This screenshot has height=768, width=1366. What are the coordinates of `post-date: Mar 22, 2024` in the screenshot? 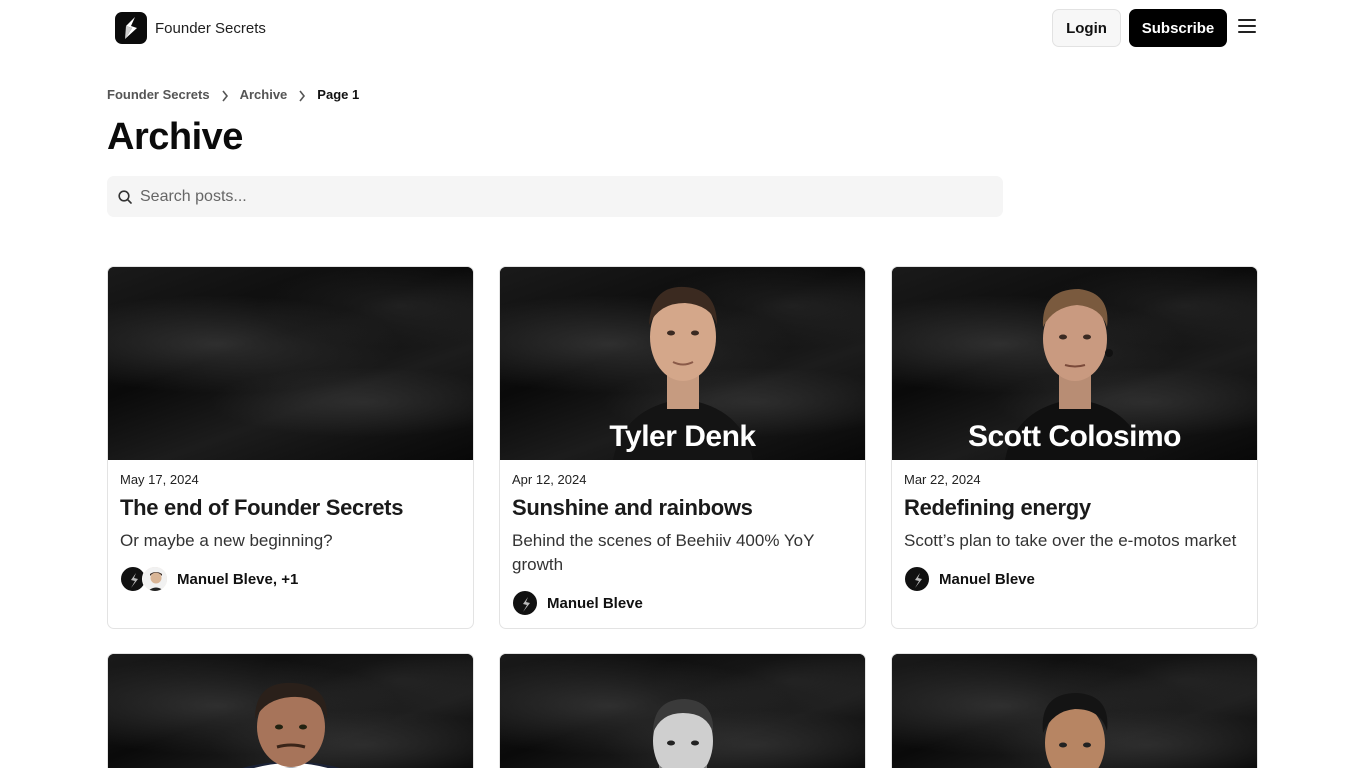 It's located at (942, 479).